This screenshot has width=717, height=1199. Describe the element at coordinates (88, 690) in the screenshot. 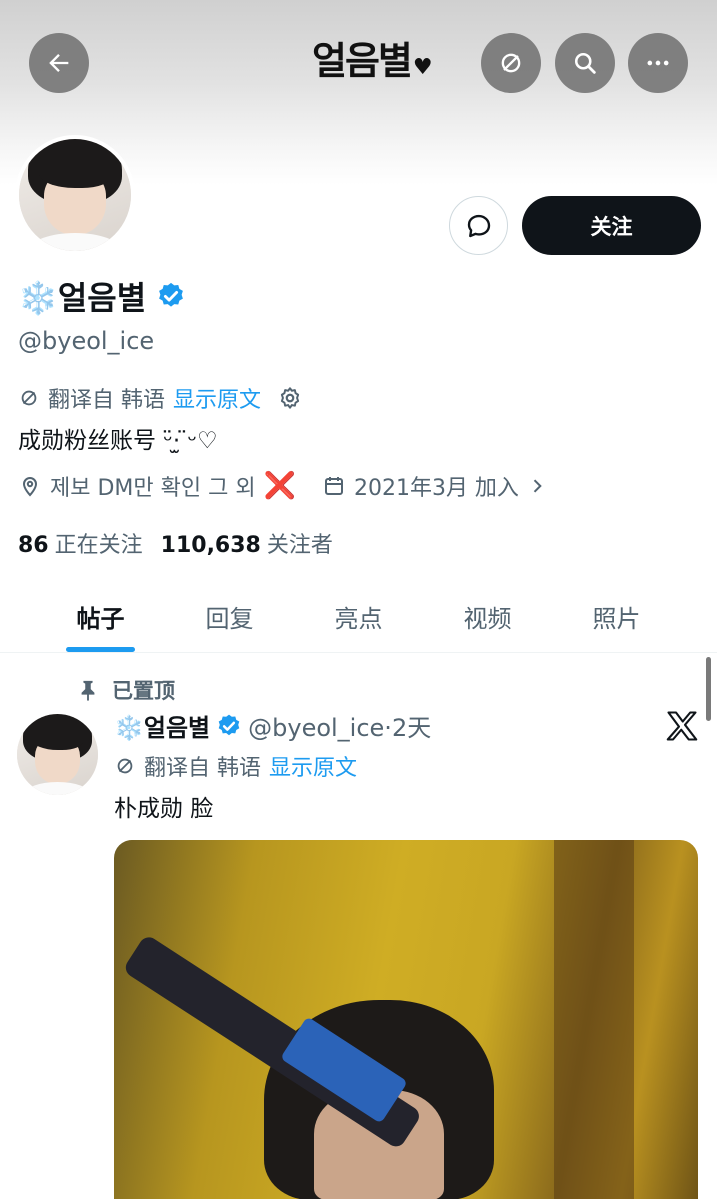

I see `pin-icon` at that location.